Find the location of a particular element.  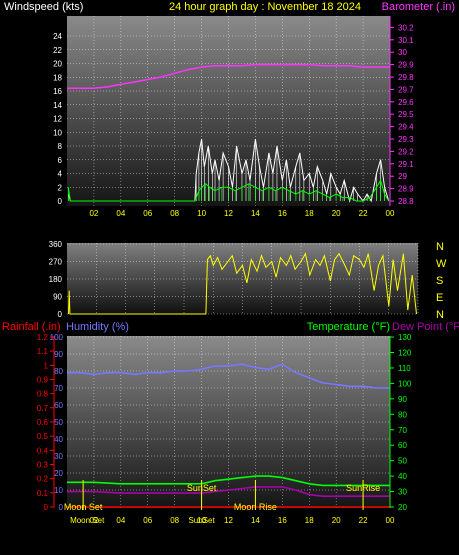

direction-tick-label: 90 is located at coordinates (57, 297).